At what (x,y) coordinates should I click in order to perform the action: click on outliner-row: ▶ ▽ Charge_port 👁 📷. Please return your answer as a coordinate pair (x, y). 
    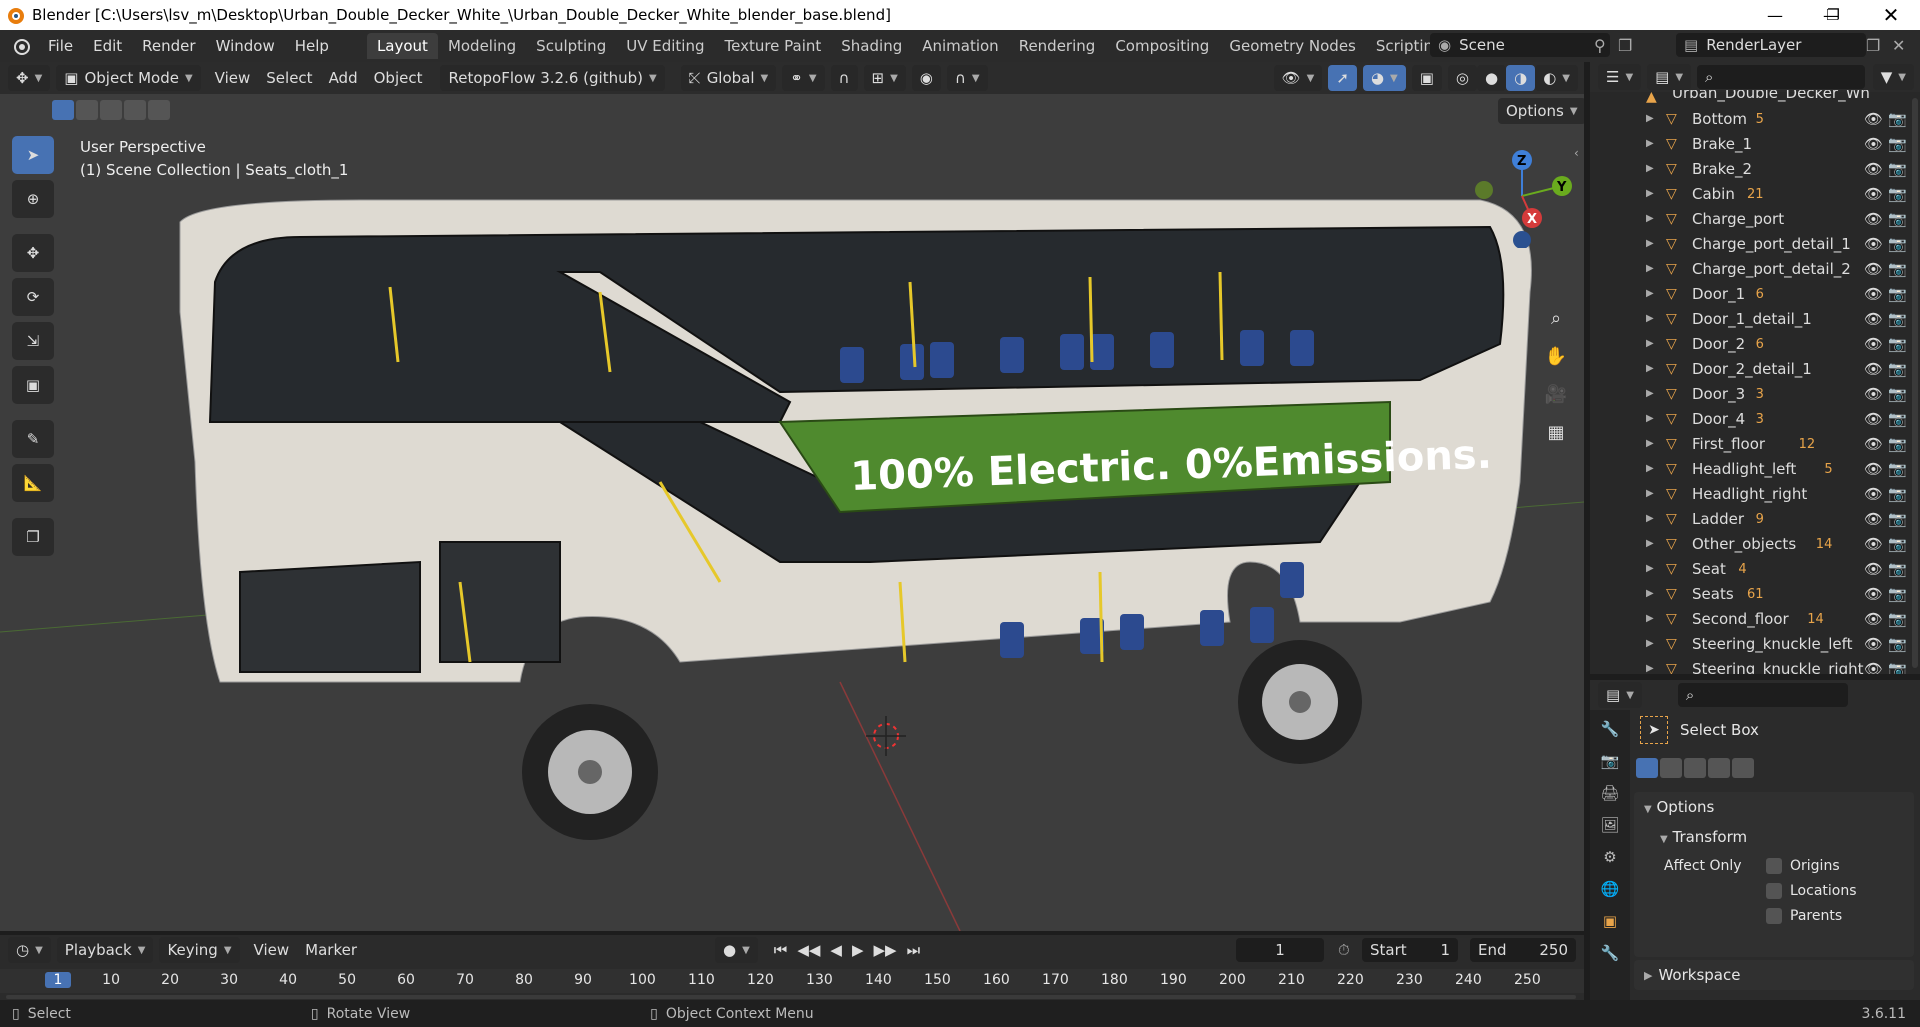
    Looking at the image, I should click on (1755, 218).